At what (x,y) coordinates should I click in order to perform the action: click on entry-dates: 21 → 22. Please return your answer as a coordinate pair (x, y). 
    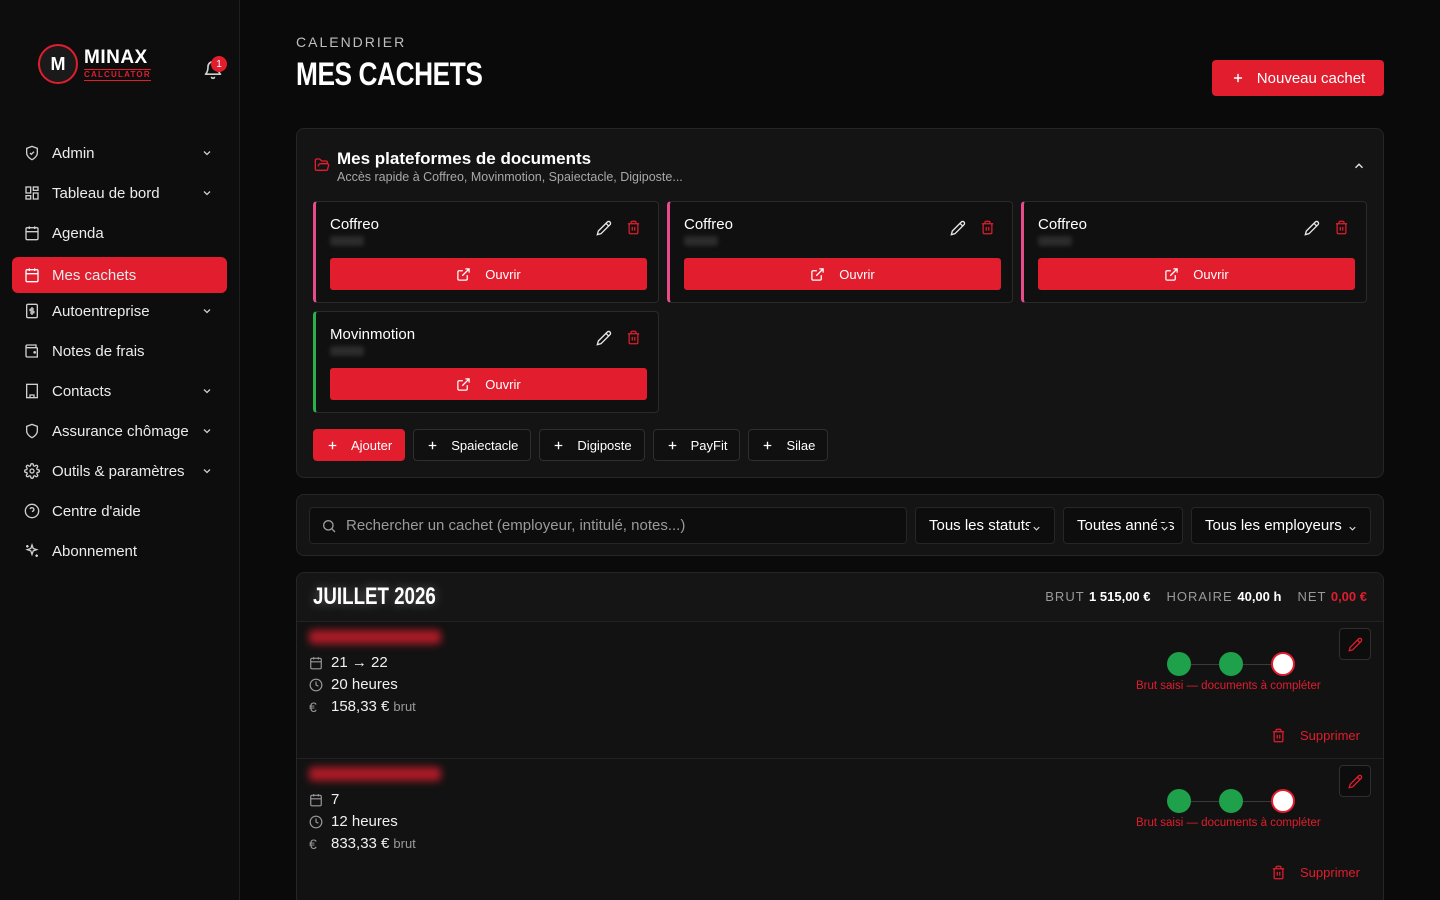
    Looking at the image, I should click on (359, 662).